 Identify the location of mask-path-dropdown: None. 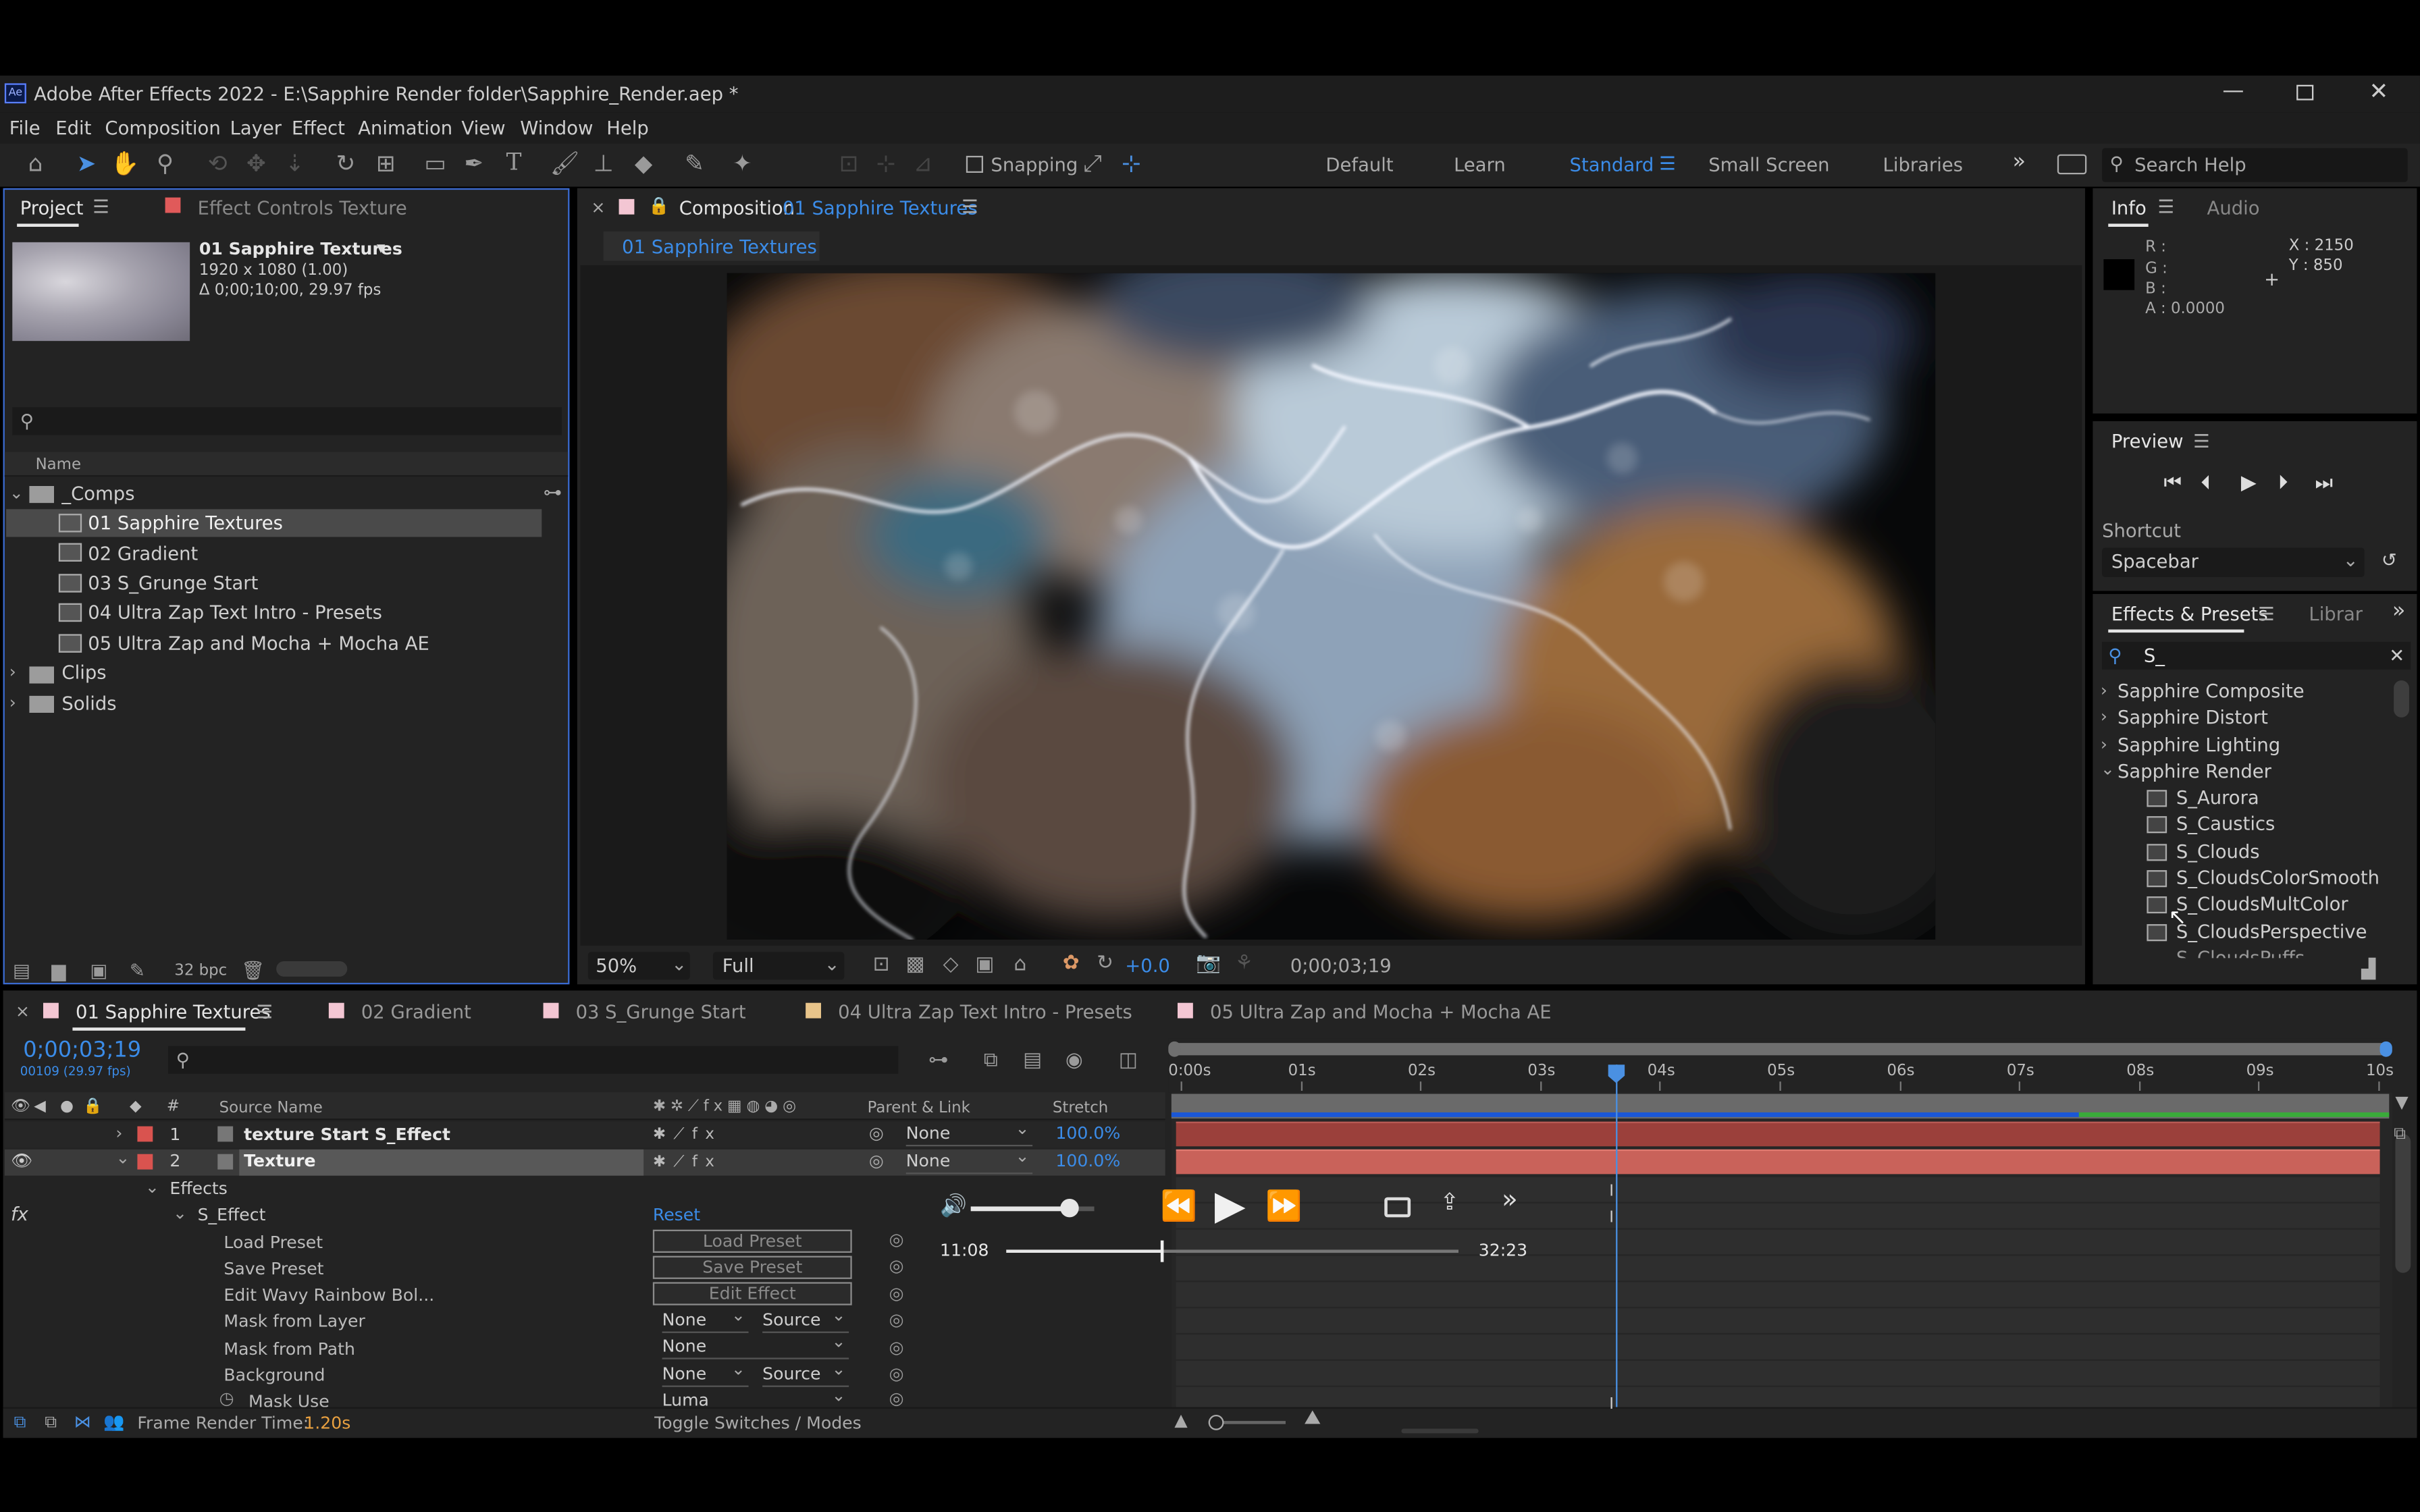
(755, 1345).